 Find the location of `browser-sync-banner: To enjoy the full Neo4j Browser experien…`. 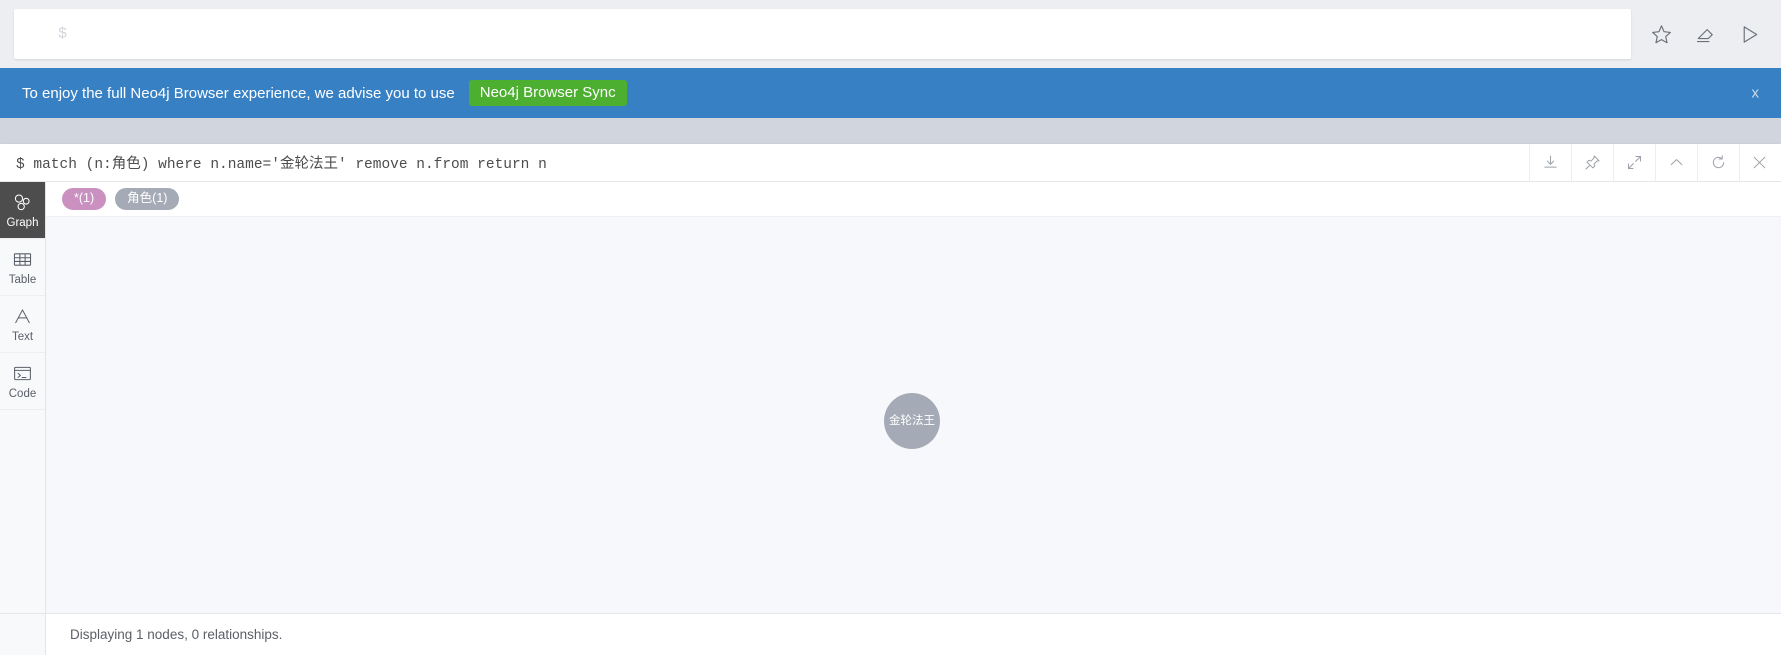

browser-sync-banner: To enjoy the full Neo4j Browser experien… is located at coordinates (890, 93).